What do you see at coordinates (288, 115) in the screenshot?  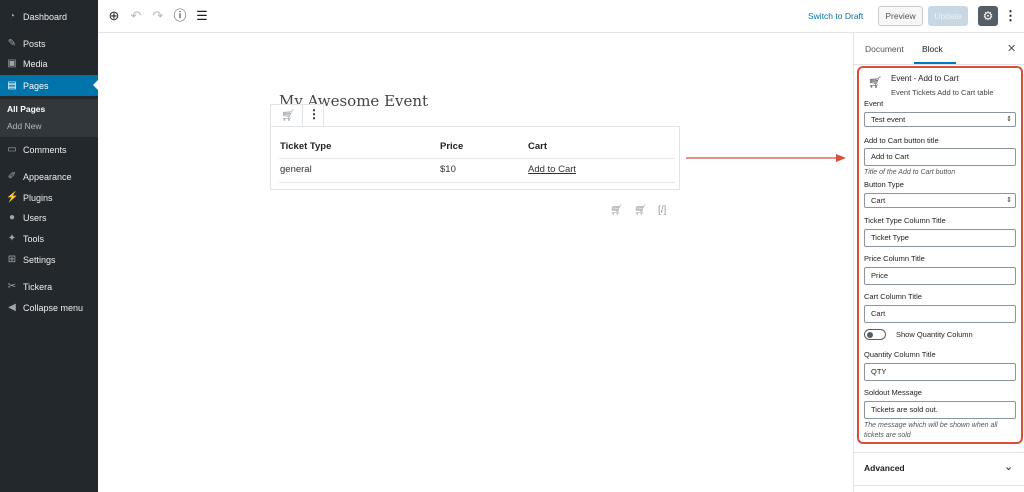 I see `cart-block-icon: 🛒︎` at bounding box center [288, 115].